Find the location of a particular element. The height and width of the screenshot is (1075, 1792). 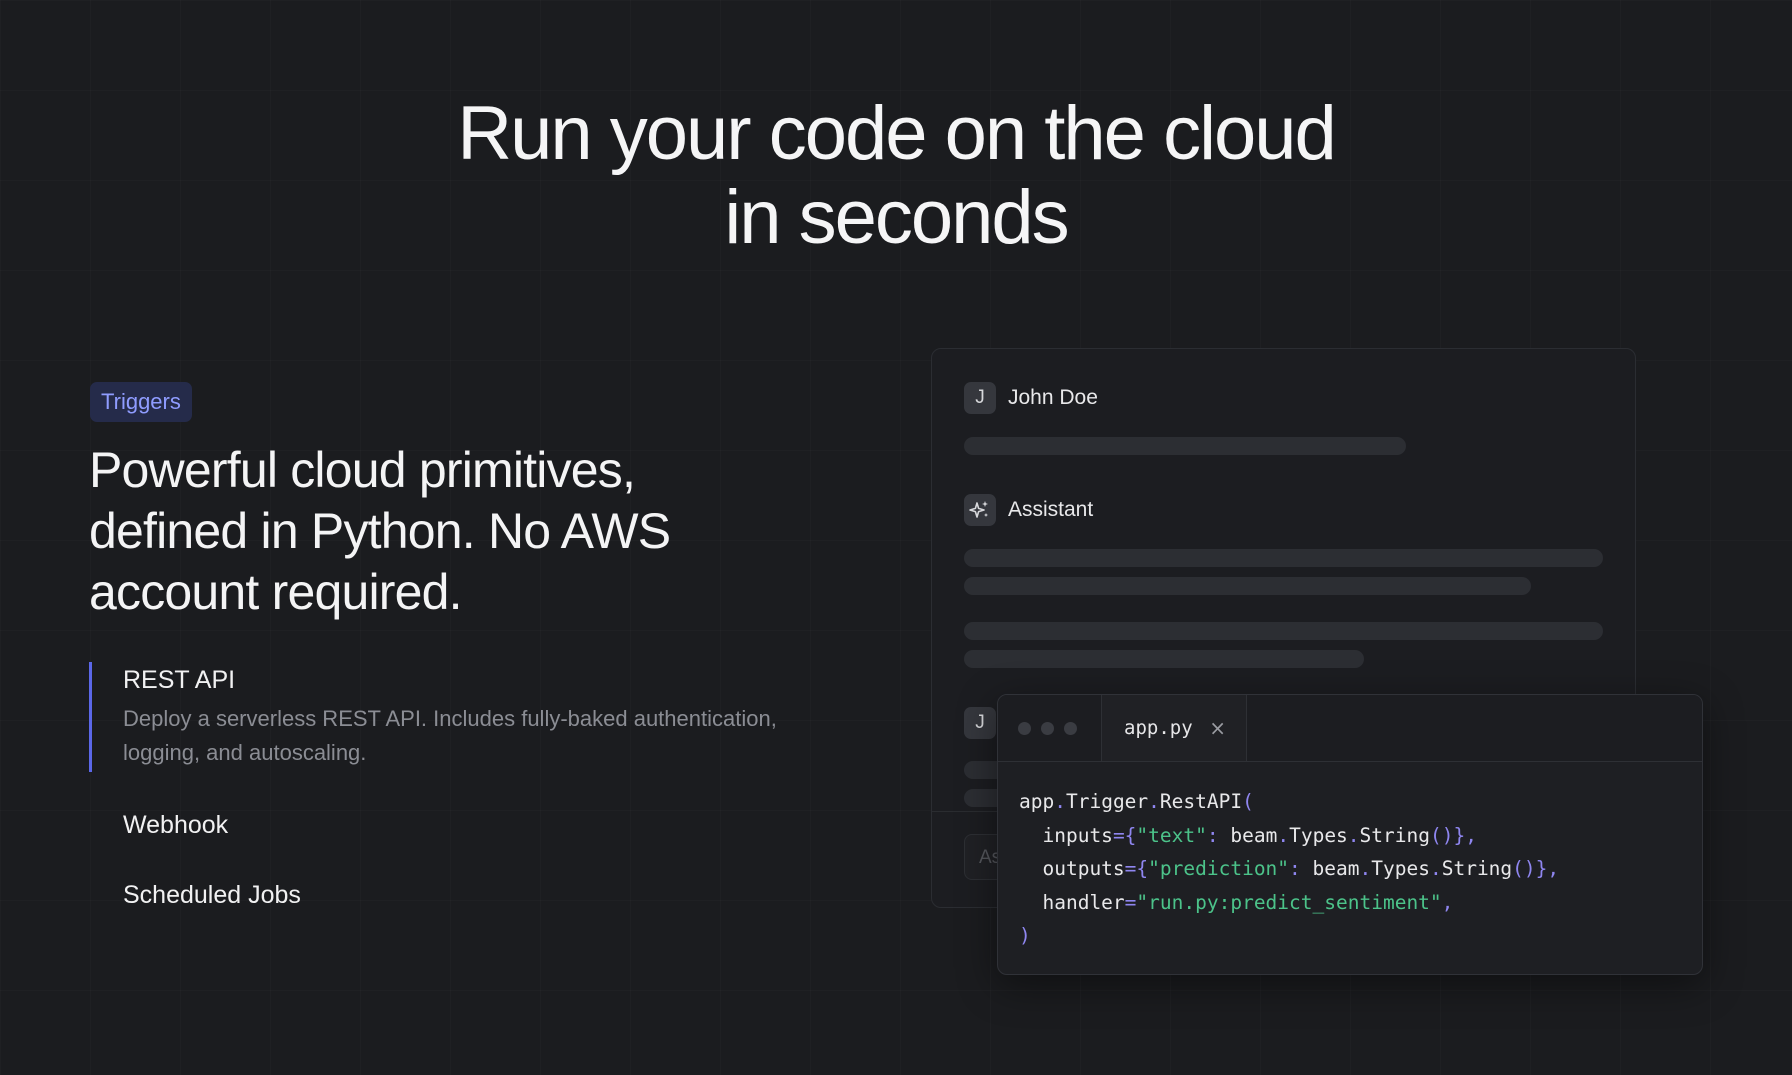

triggers-badge: Triggers is located at coordinates (141, 402).